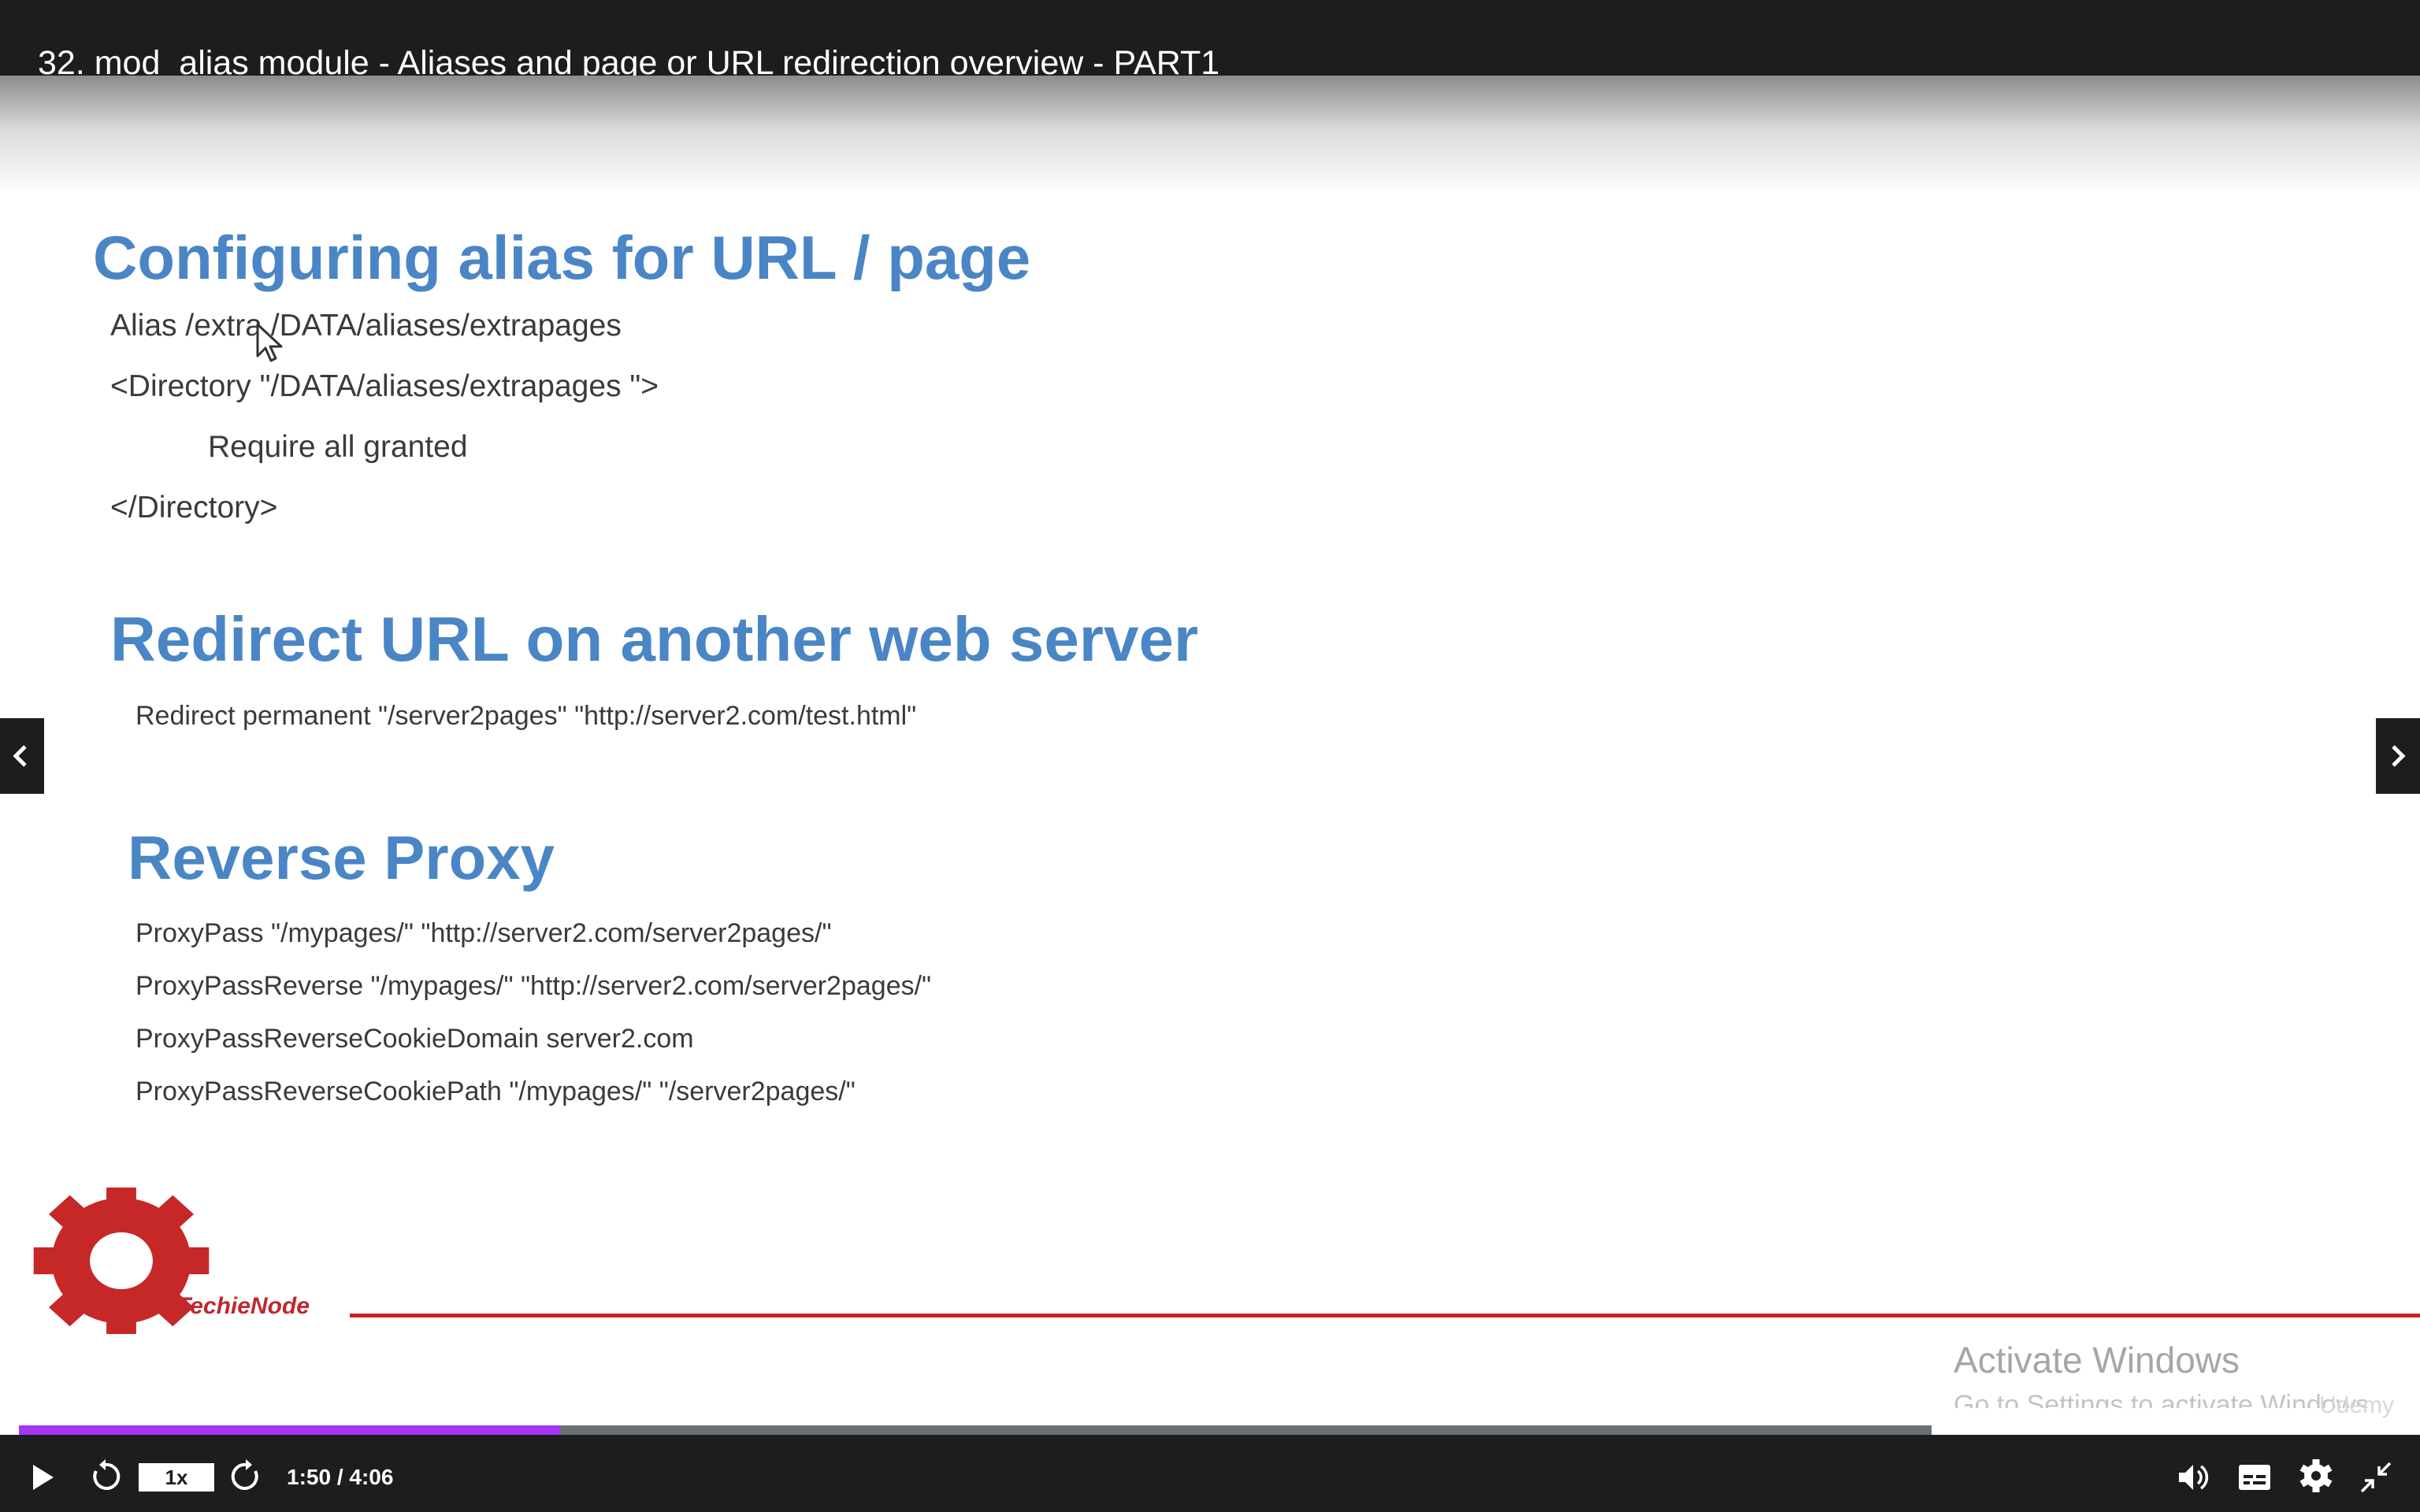 The height and width of the screenshot is (1512, 2420). Describe the element at coordinates (975, 1430) in the screenshot. I see `video-progress-bar` at that location.